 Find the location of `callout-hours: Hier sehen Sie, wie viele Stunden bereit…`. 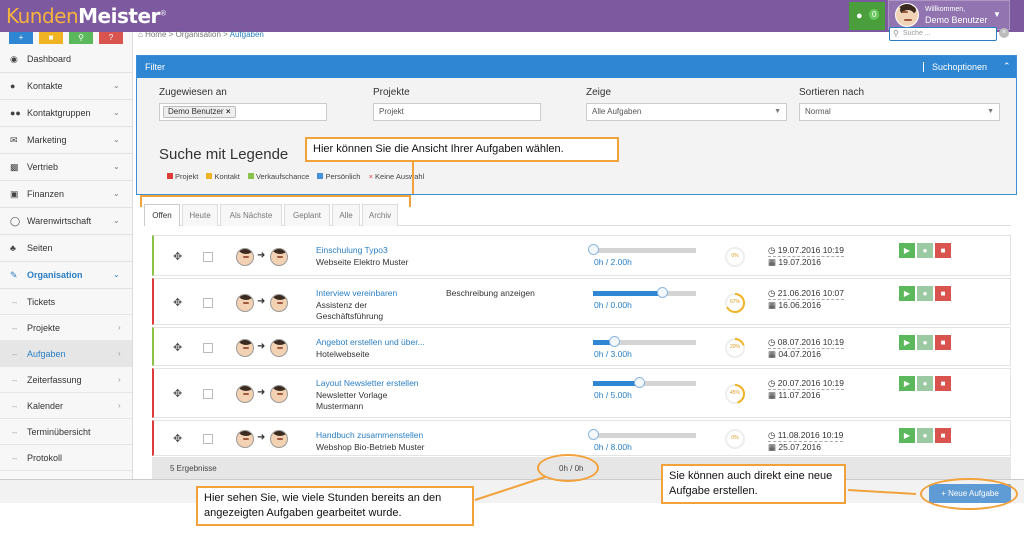

callout-hours: Hier sehen Sie, wie viele Stunden bereit… is located at coordinates (335, 506).